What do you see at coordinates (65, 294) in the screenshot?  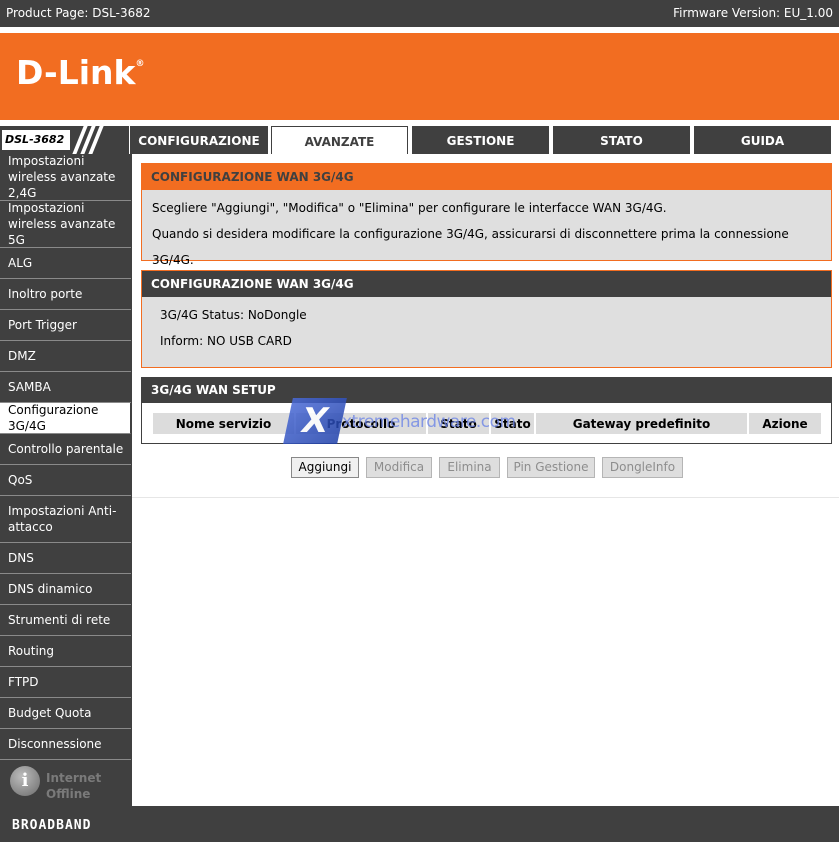 I see `sidebar-item-port-forwarding: Inoltro porte` at bounding box center [65, 294].